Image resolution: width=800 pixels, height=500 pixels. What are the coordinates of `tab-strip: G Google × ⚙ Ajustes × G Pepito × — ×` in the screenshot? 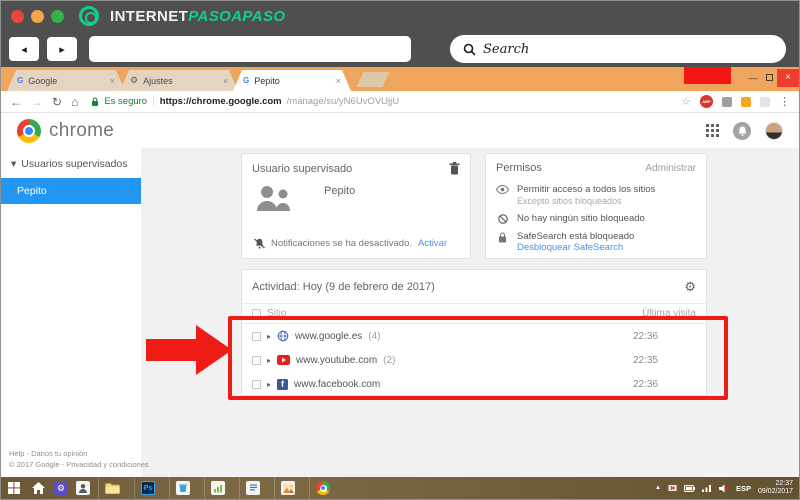 It's located at (400, 79).